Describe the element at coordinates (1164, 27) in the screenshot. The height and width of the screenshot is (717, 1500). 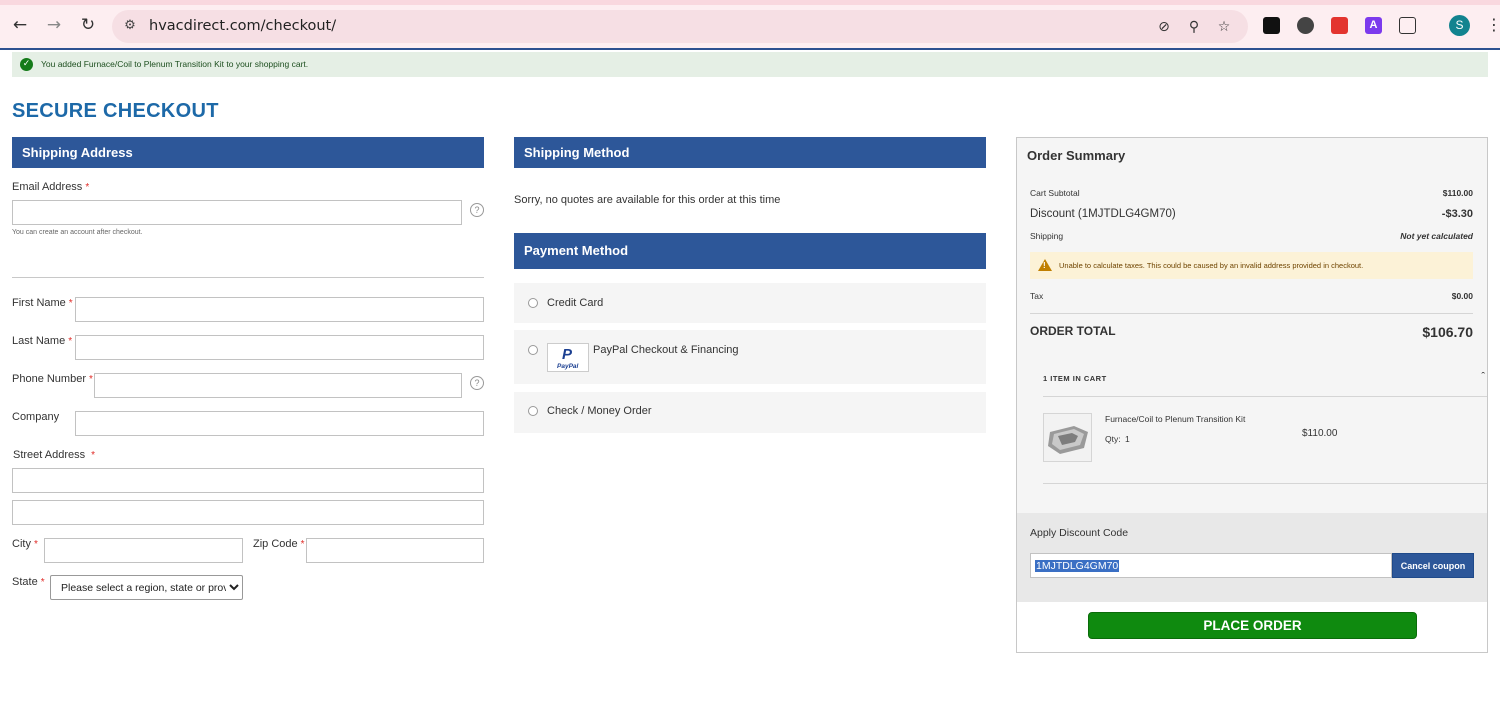
I see `eye-off-icon: ⊘` at that location.